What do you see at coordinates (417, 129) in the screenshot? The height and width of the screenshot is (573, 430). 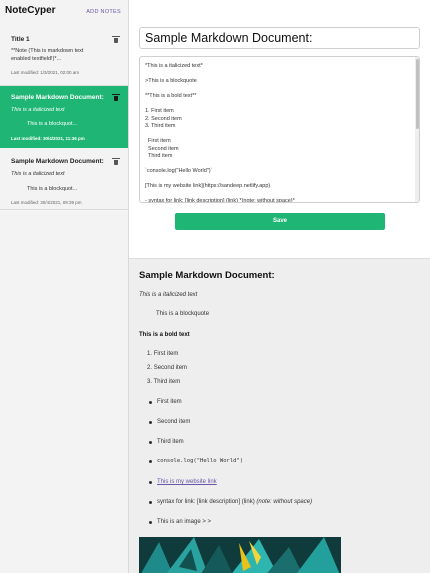 I see `textarea-scrollbar` at bounding box center [417, 129].